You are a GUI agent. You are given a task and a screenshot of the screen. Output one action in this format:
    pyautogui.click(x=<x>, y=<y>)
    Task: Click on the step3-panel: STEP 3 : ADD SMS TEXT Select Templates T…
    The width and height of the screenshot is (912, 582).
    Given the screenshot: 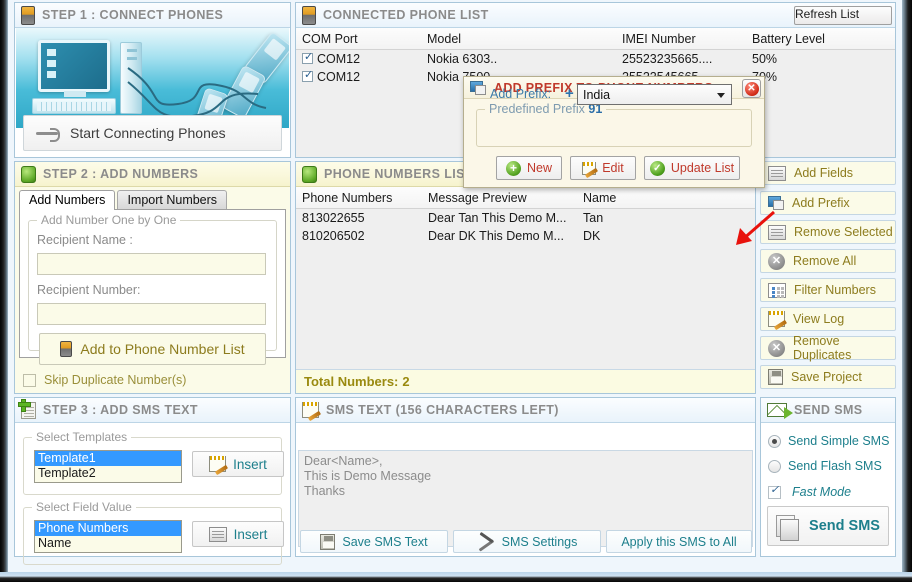 What is the action you would take?
    pyautogui.click(x=152, y=481)
    